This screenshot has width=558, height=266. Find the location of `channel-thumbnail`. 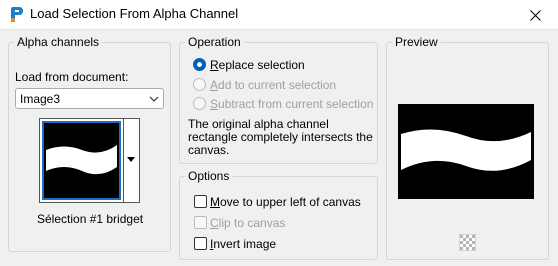

channel-thumbnail is located at coordinates (81, 160).